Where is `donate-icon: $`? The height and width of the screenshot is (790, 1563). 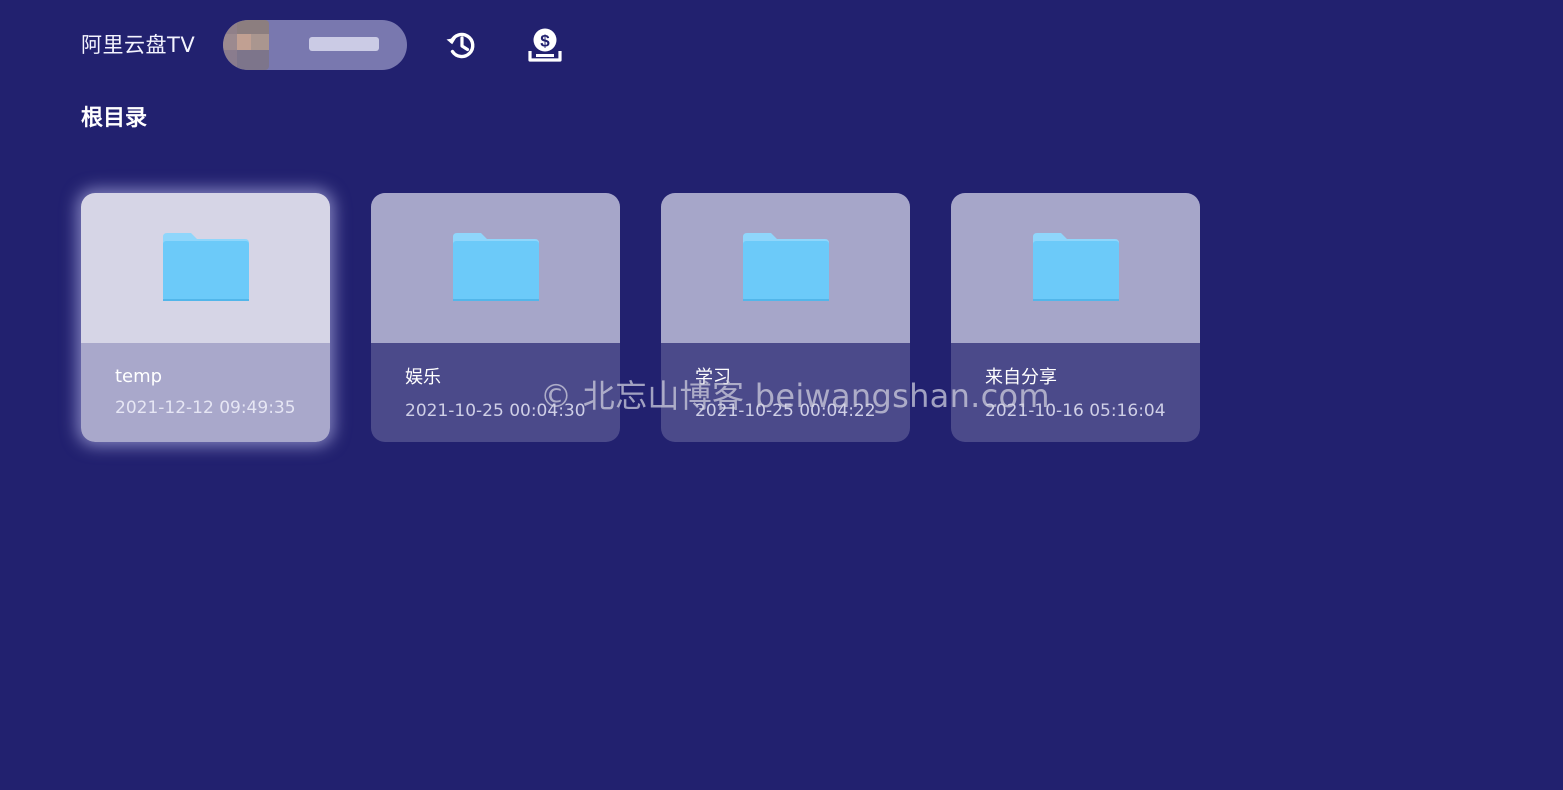
donate-icon: $ is located at coordinates (545, 45).